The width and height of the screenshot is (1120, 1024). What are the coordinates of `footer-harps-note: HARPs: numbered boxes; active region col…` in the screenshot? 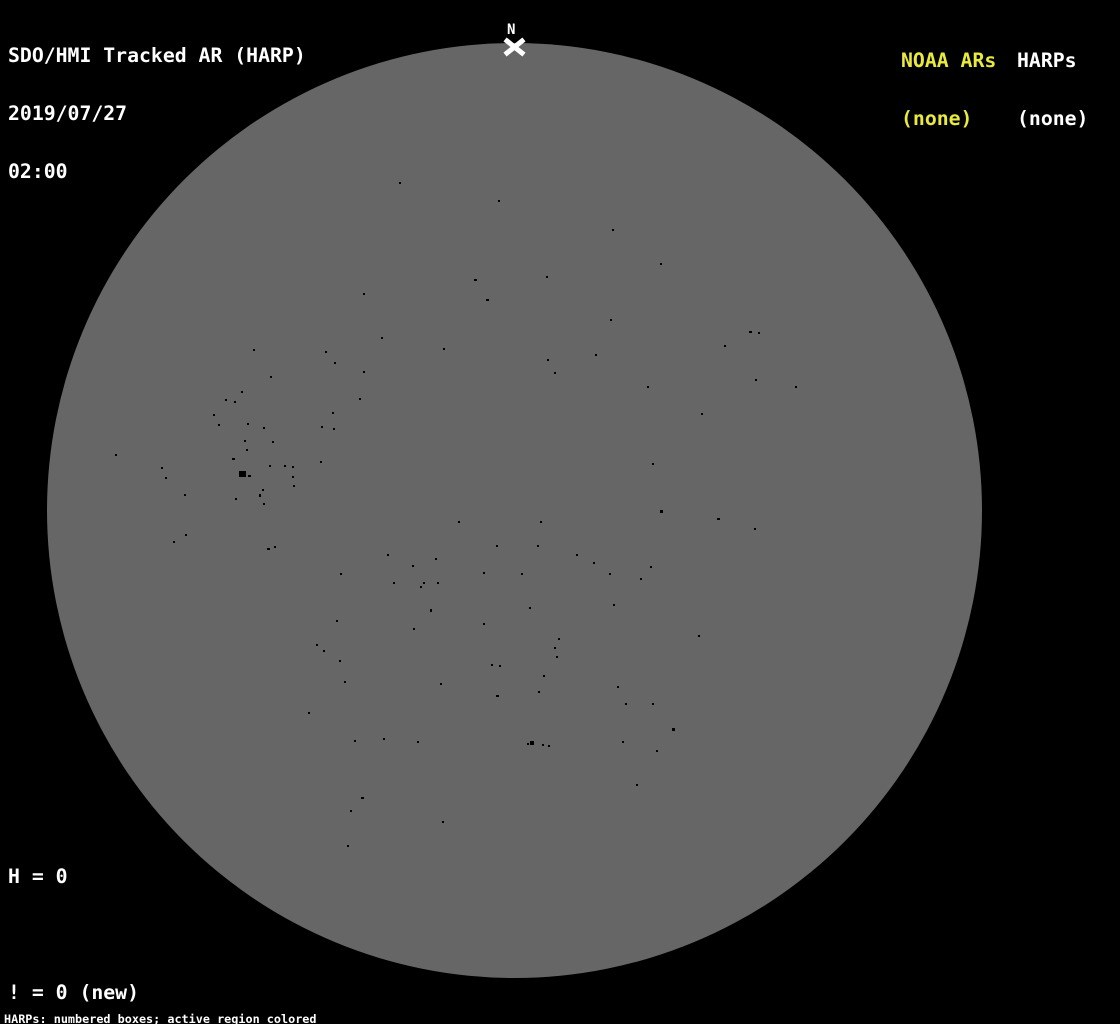 It's located at (160, 1018).